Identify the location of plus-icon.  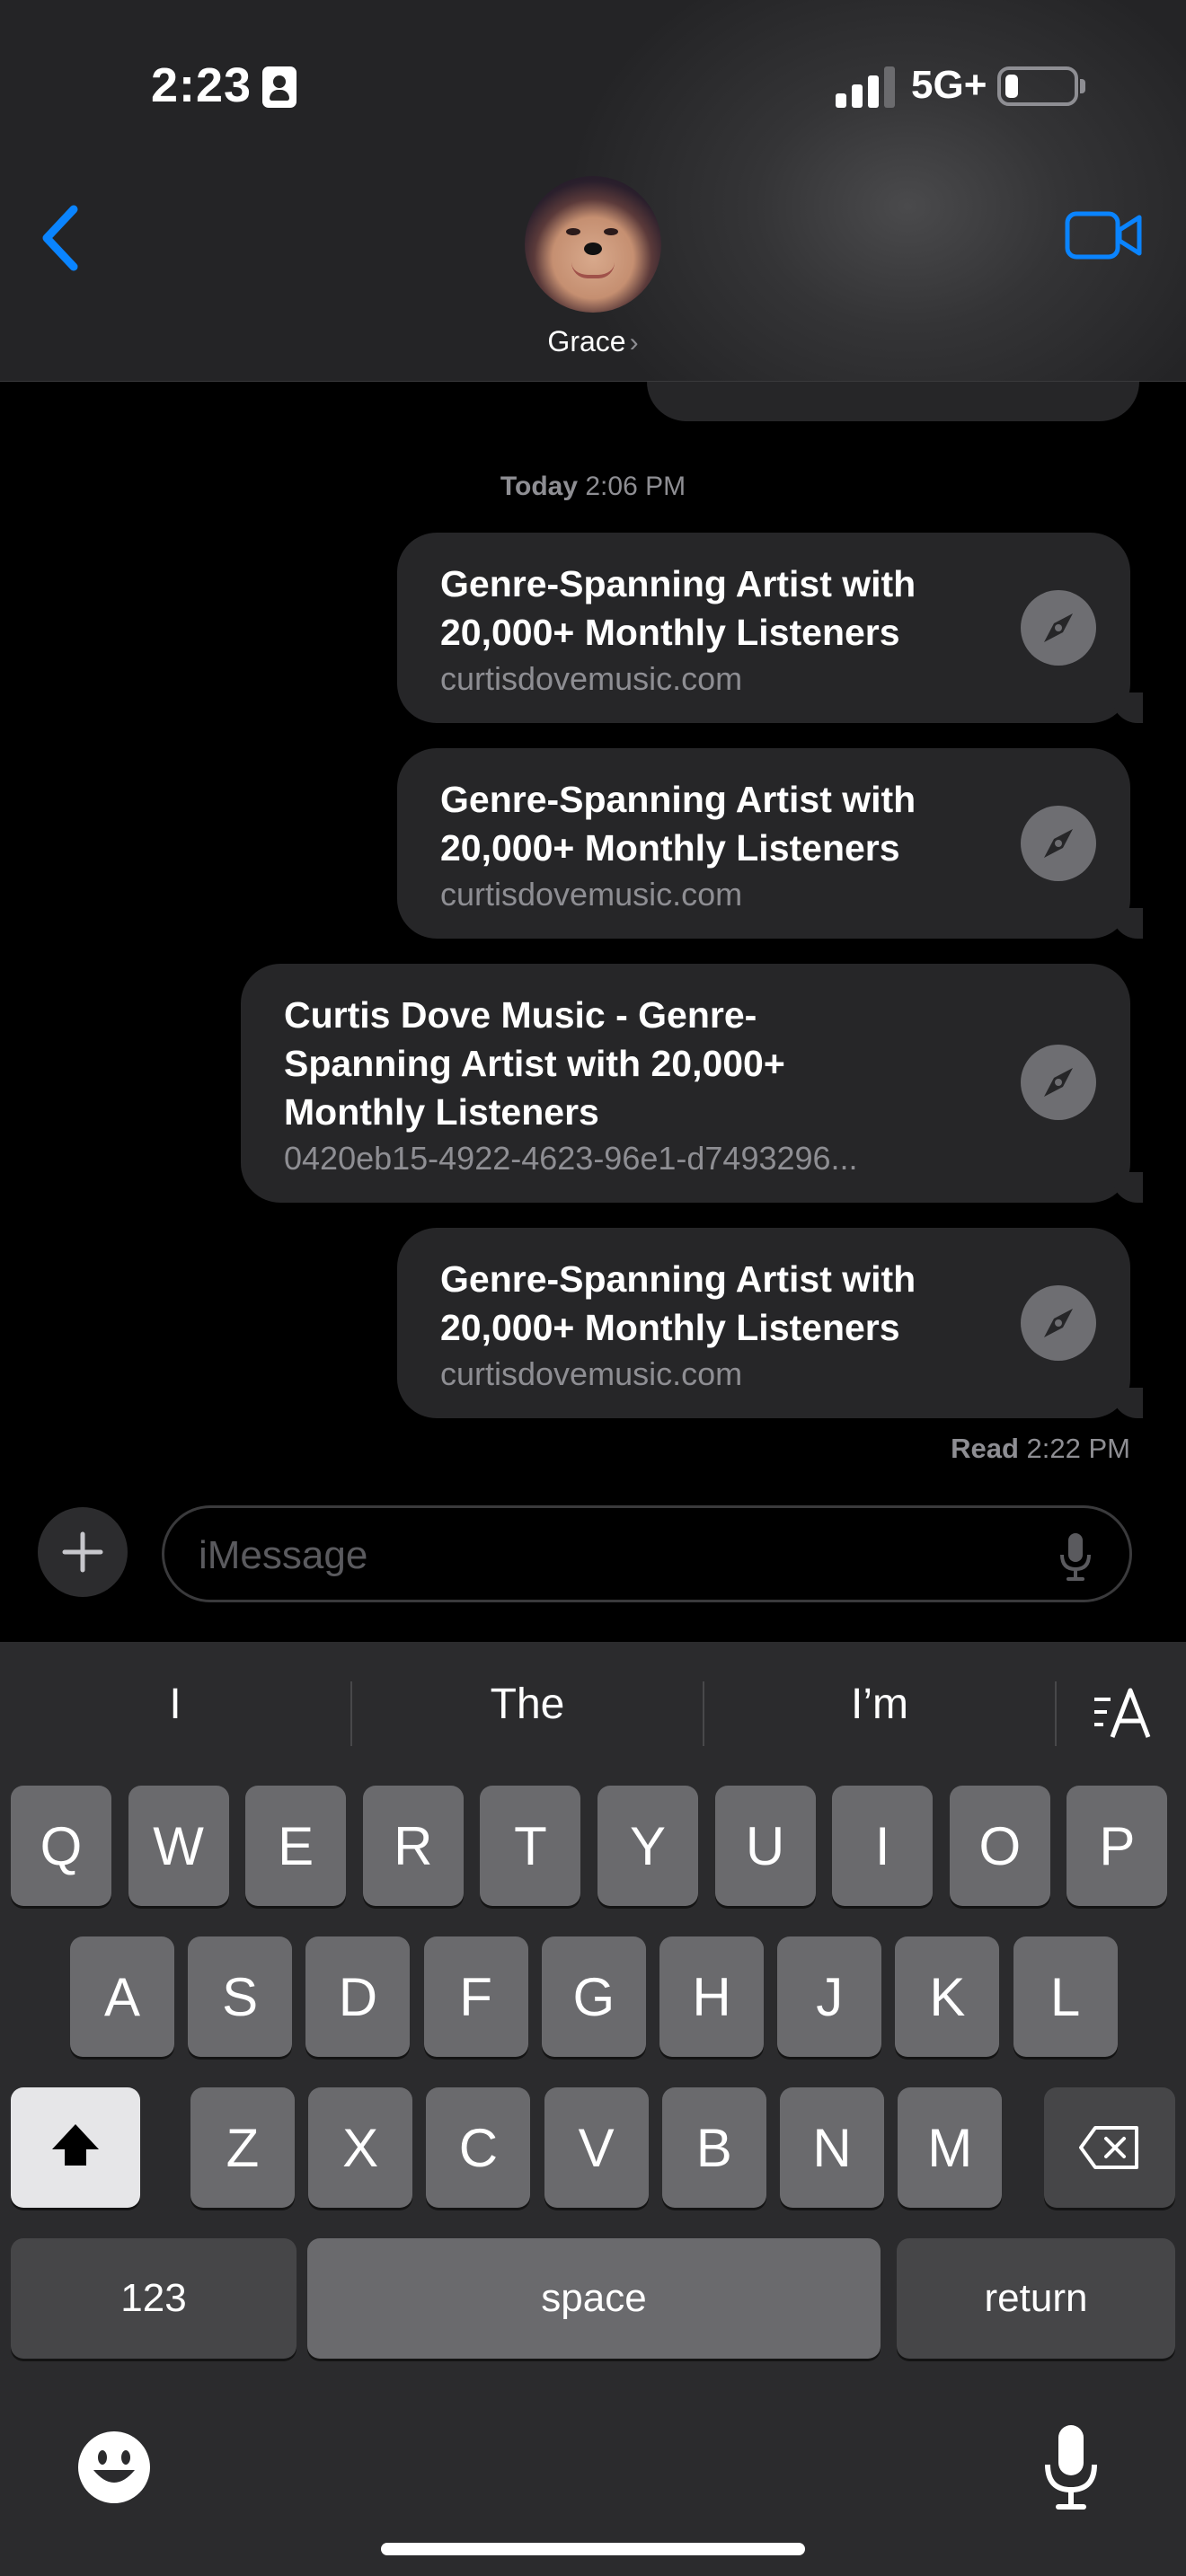
(82, 1552).